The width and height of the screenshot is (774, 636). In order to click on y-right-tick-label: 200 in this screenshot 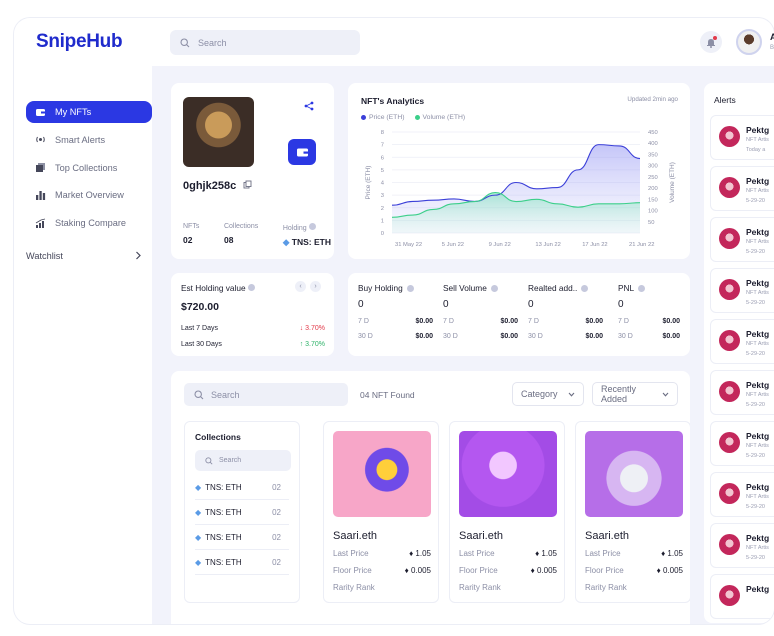, I will do `click(653, 189)`.